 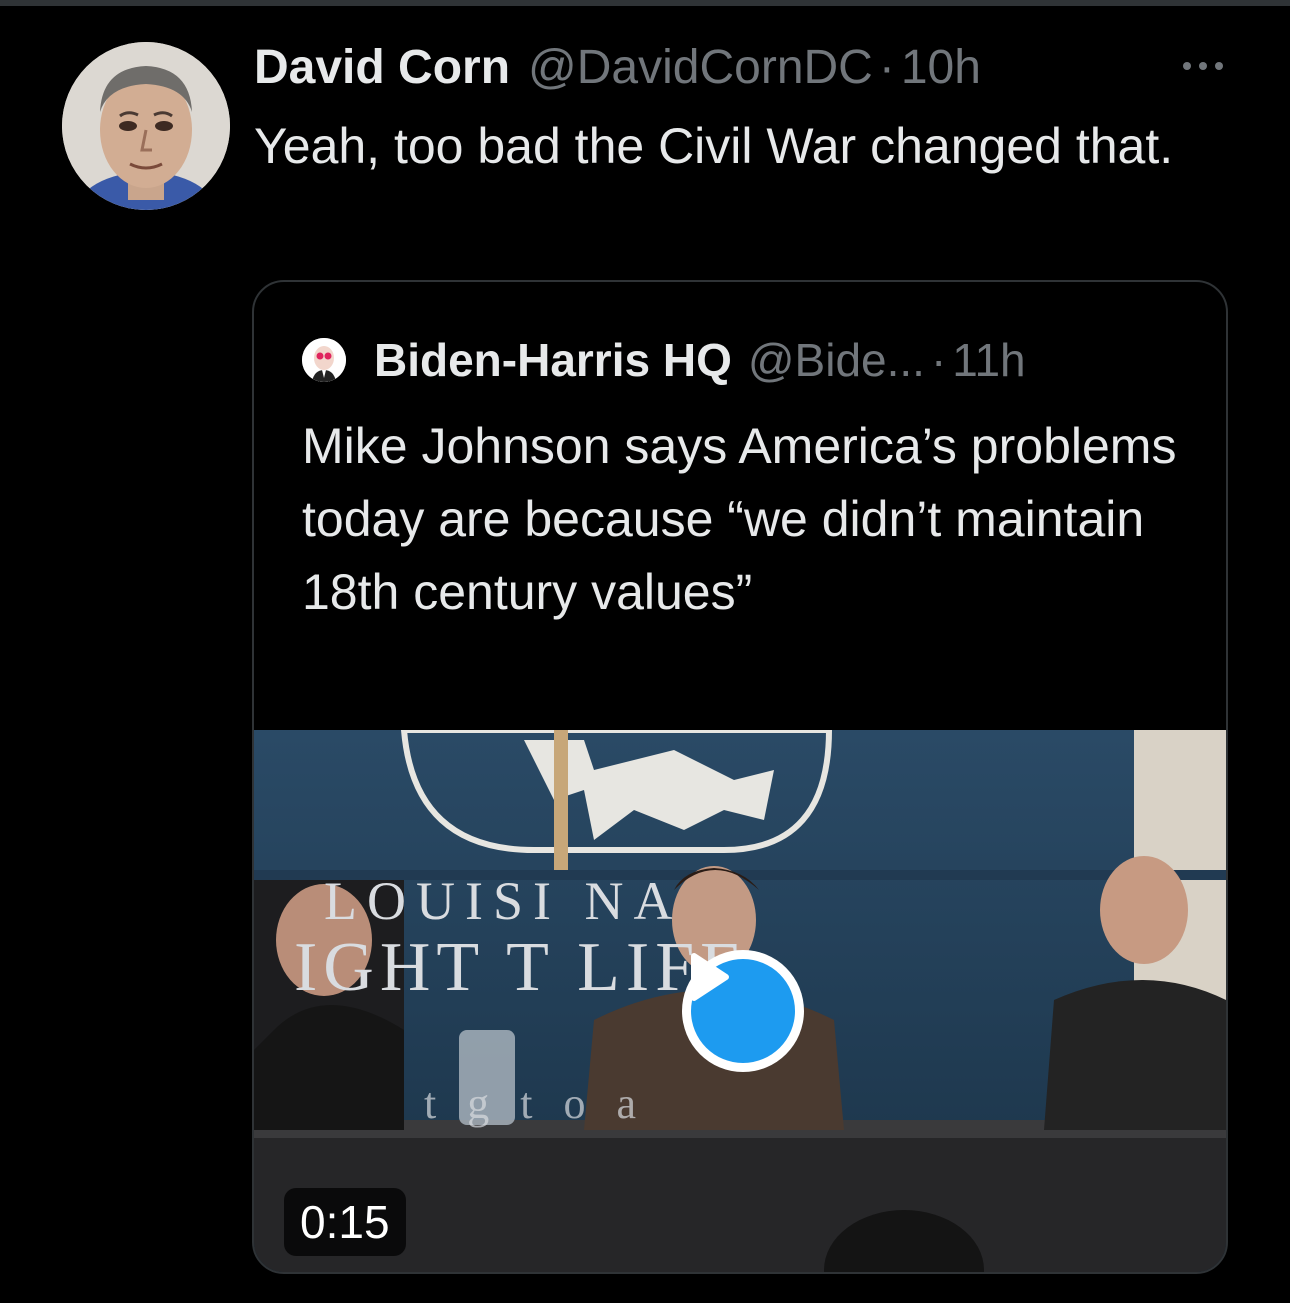 What do you see at coordinates (521, 967) in the screenshot?
I see `video-sign-line2: IGHT T LIFE` at bounding box center [521, 967].